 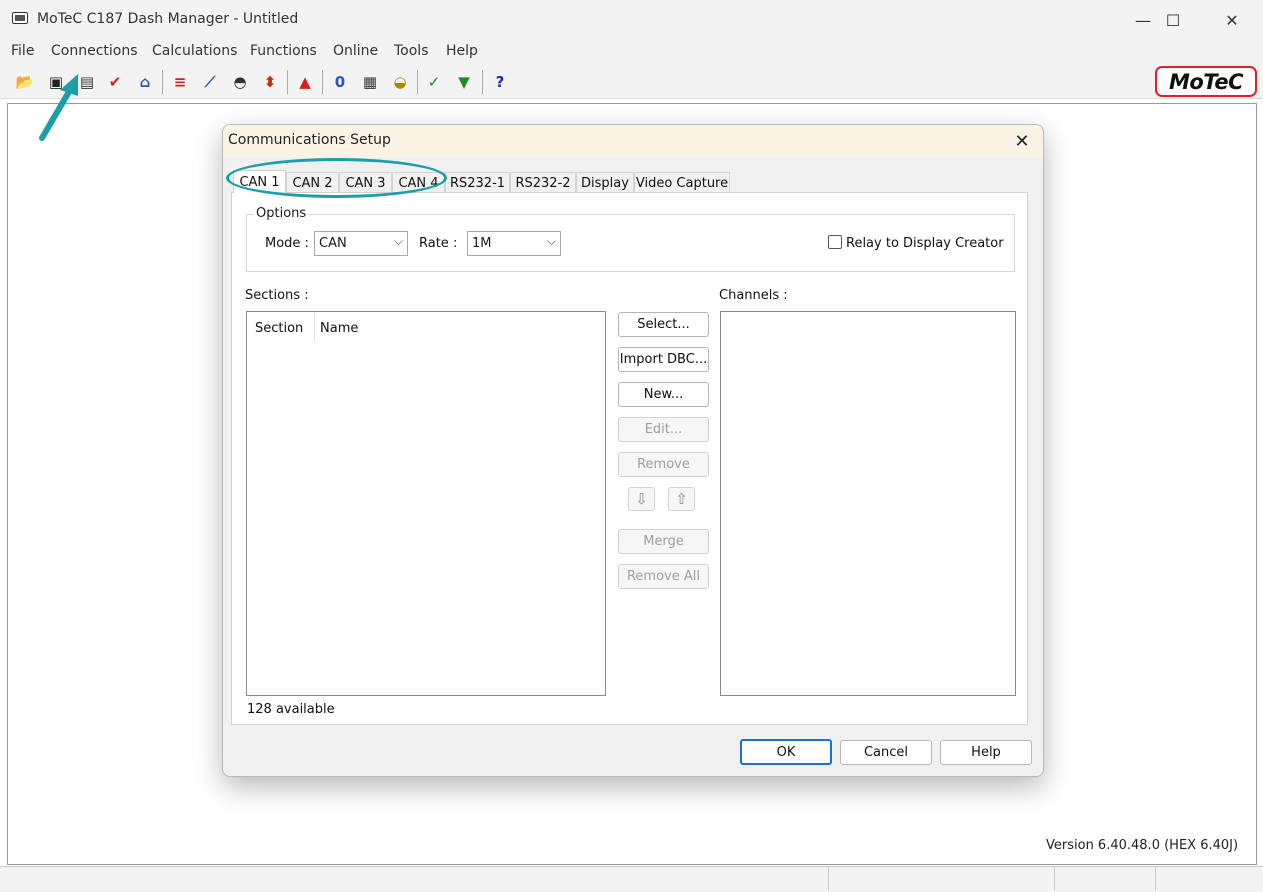 What do you see at coordinates (641, 499) in the screenshot?
I see `move-down-button: ⇩` at bounding box center [641, 499].